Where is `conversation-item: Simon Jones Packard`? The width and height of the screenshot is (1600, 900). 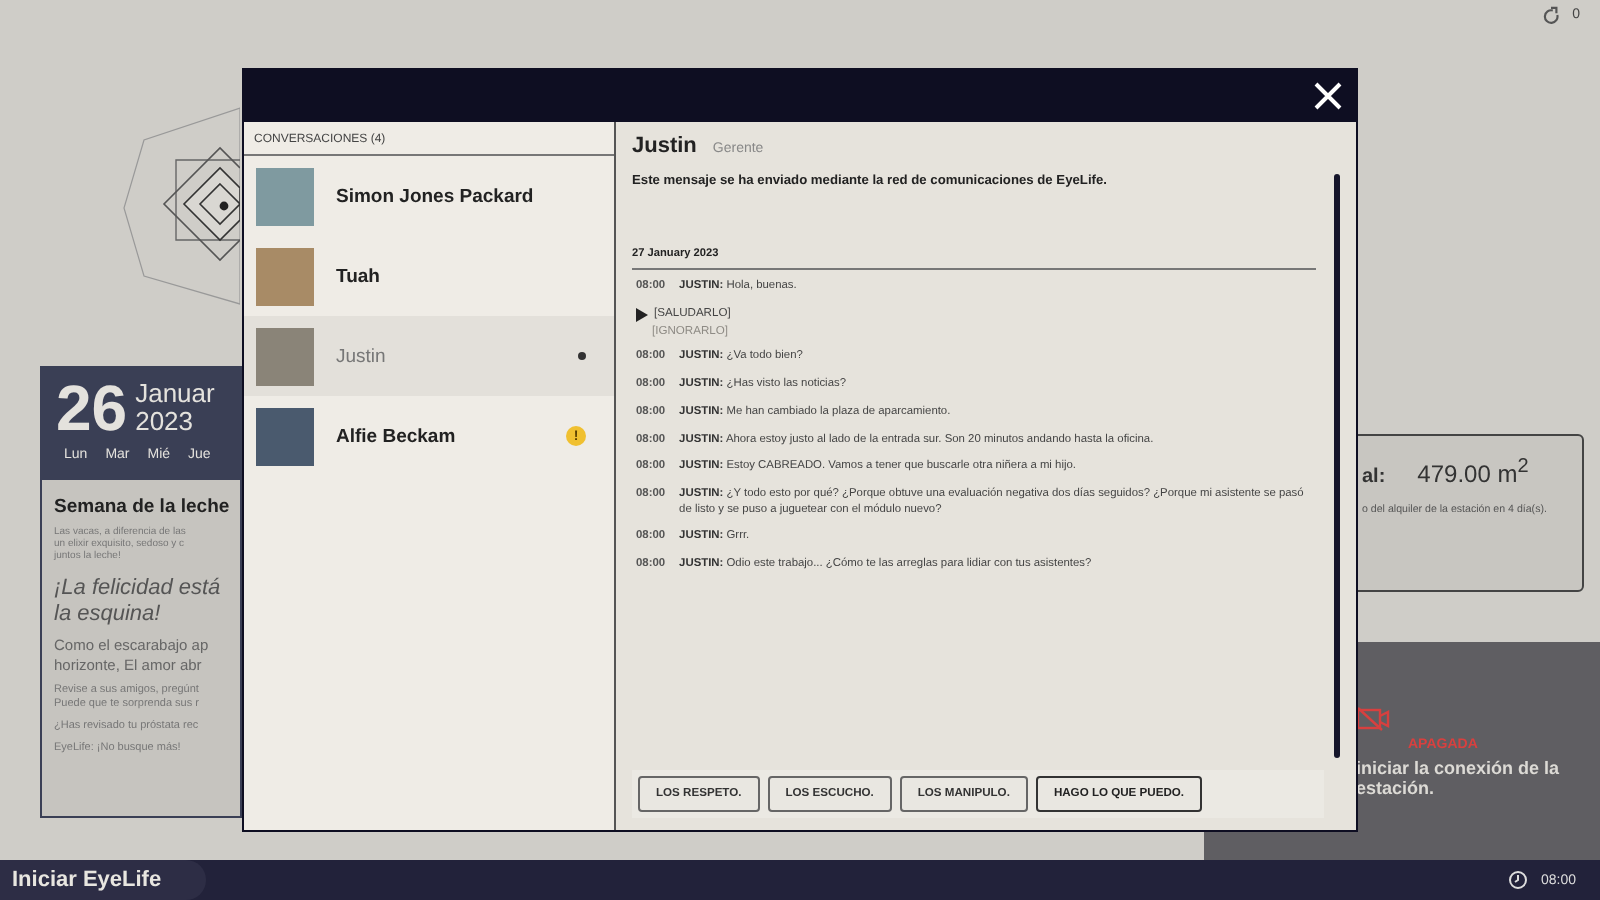 conversation-item: Simon Jones Packard is located at coordinates (429, 196).